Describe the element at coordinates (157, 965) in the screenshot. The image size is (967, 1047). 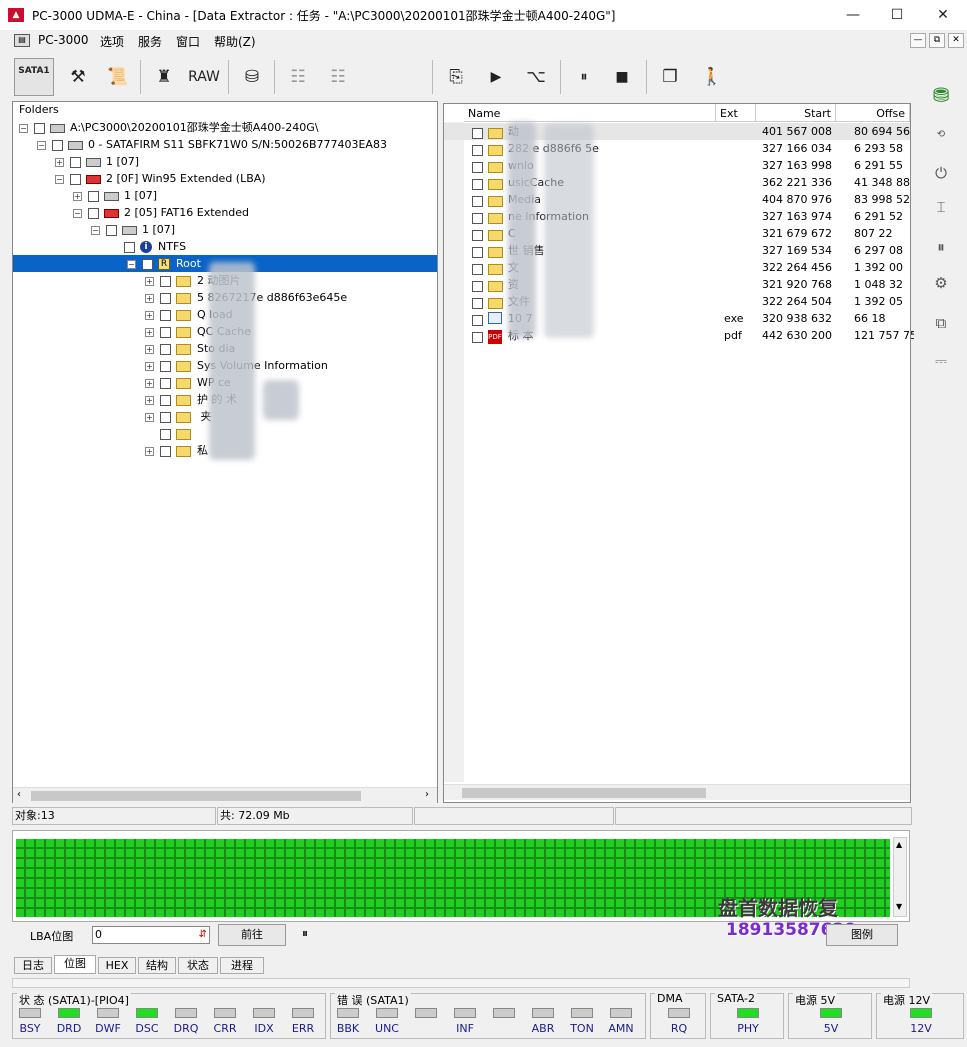
I see `tab-structure: 结构` at that location.